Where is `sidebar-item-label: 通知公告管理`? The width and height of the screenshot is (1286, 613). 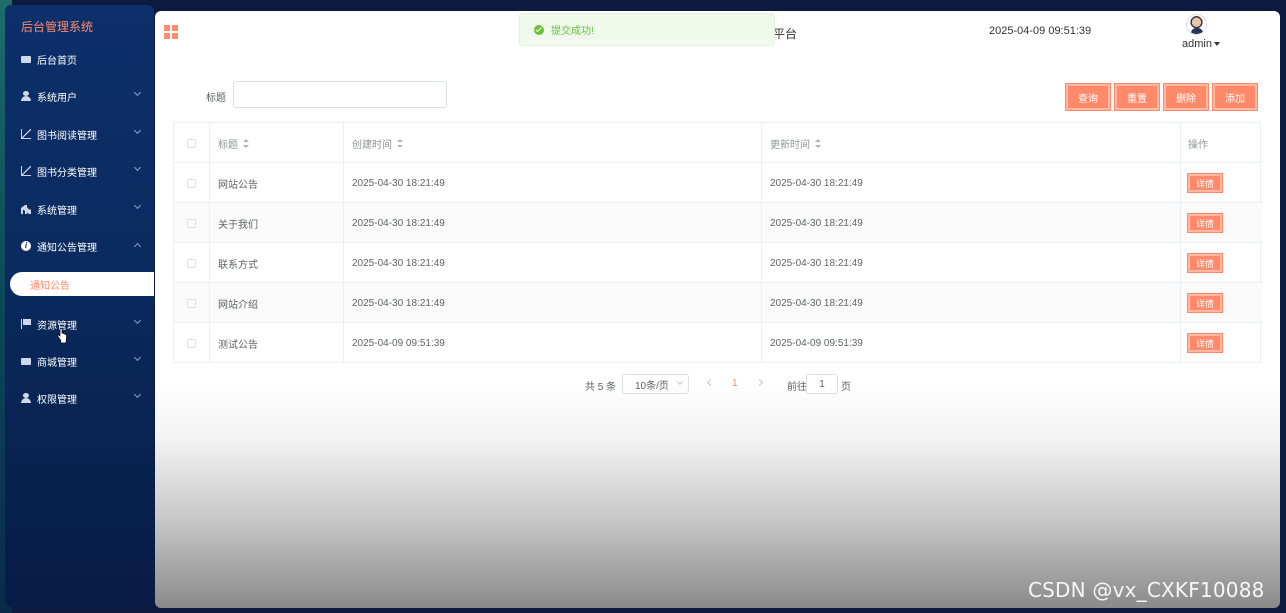 sidebar-item-label: 通知公告管理 is located at coordinates (67, 248).